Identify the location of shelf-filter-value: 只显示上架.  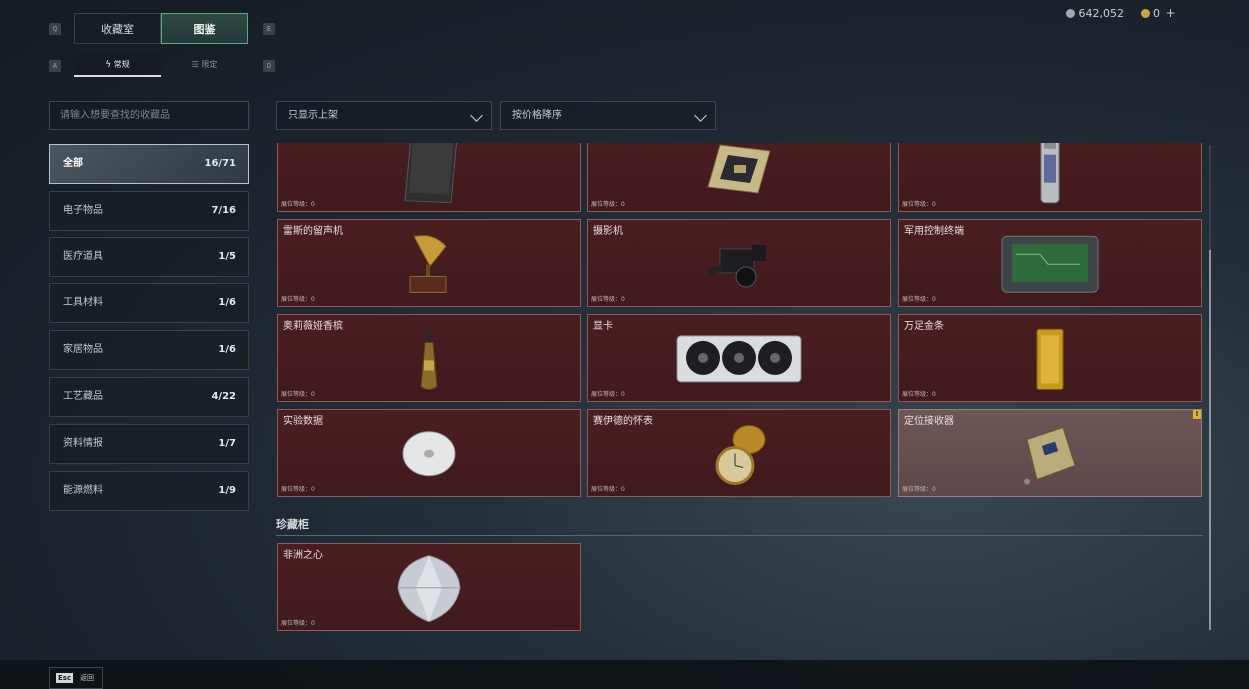
(313, 115).